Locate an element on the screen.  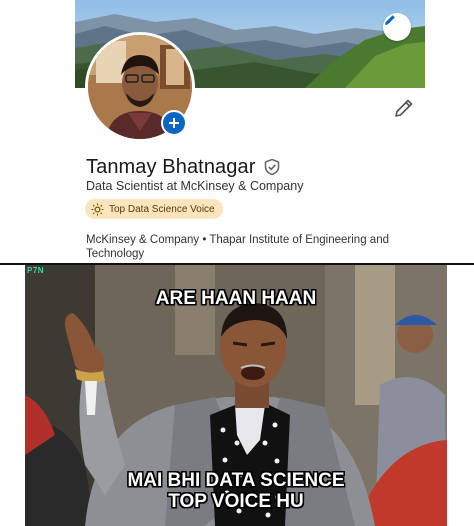
add-photo-button is located at coordinates (174, 123).